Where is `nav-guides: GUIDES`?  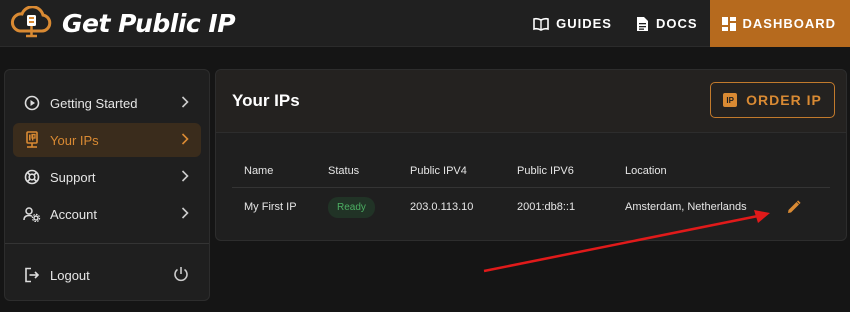
nav-guides: GUIDES is located at coordinates (572, 23).